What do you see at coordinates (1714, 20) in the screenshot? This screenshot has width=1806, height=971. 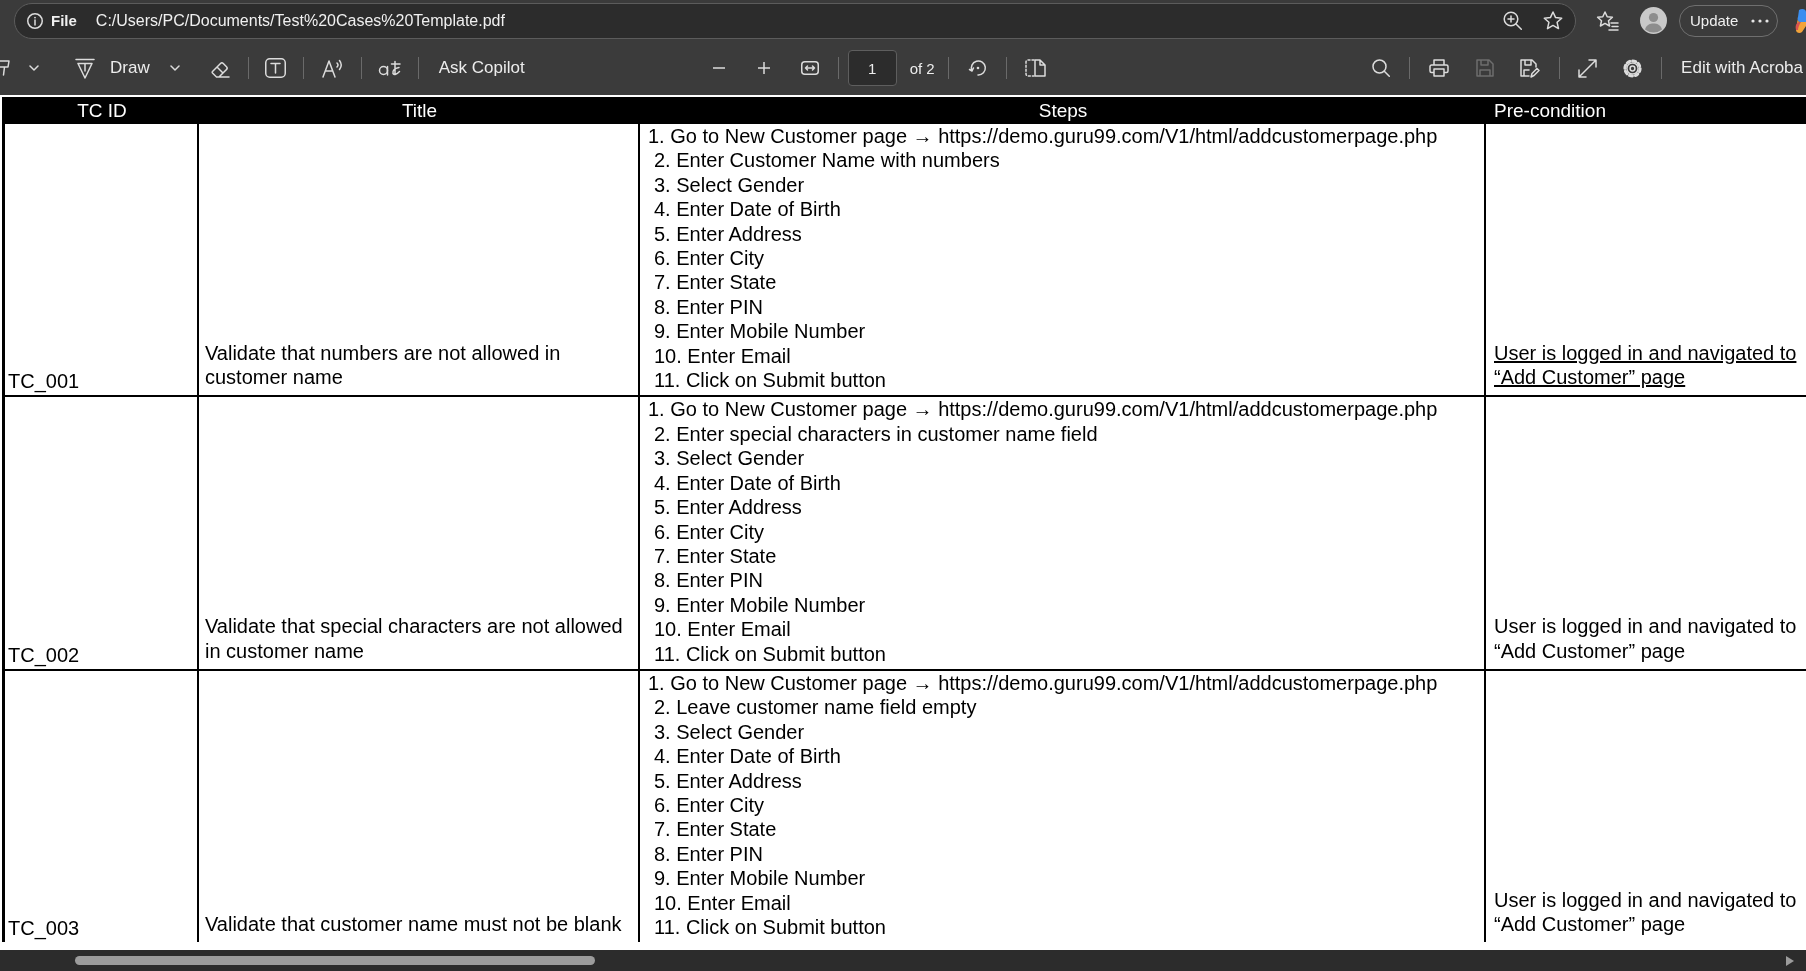 I see `update-button: Update` at bounding box center [1714, 20].